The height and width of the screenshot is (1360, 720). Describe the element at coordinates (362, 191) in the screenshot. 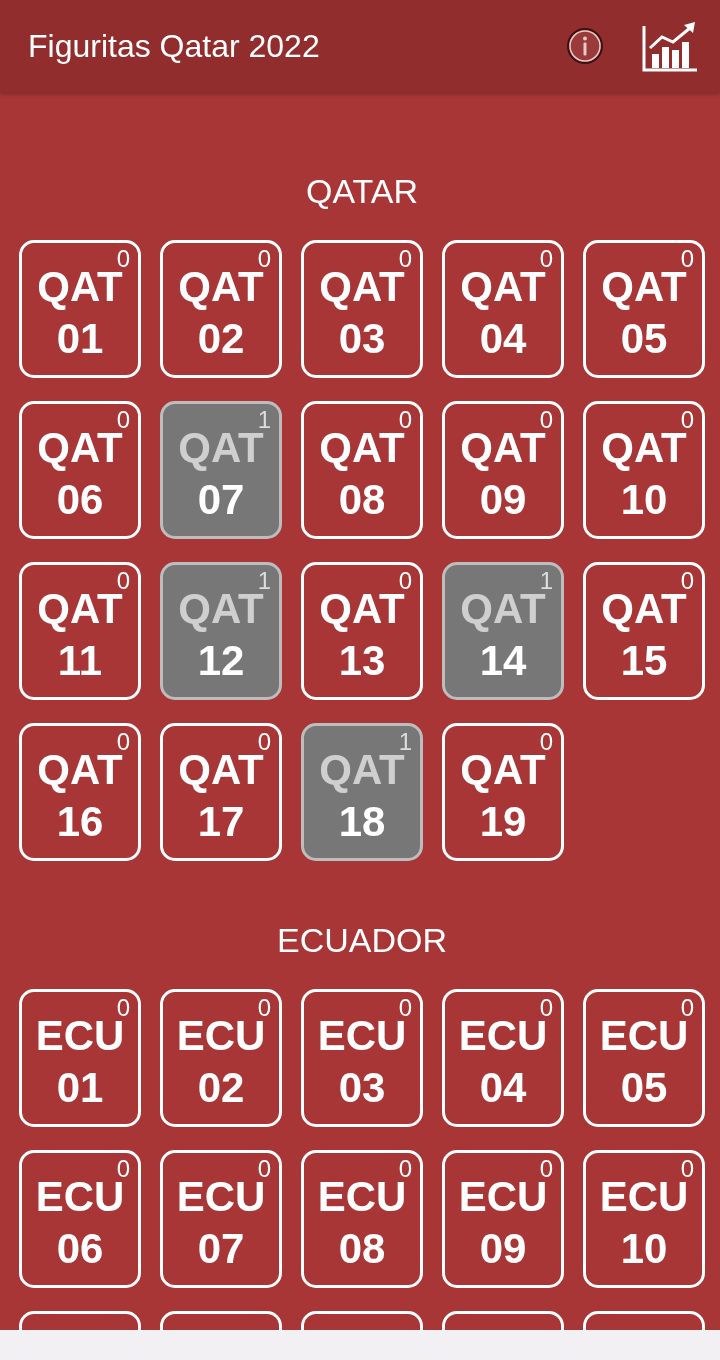

I see `section-title: QATAR` at that location.